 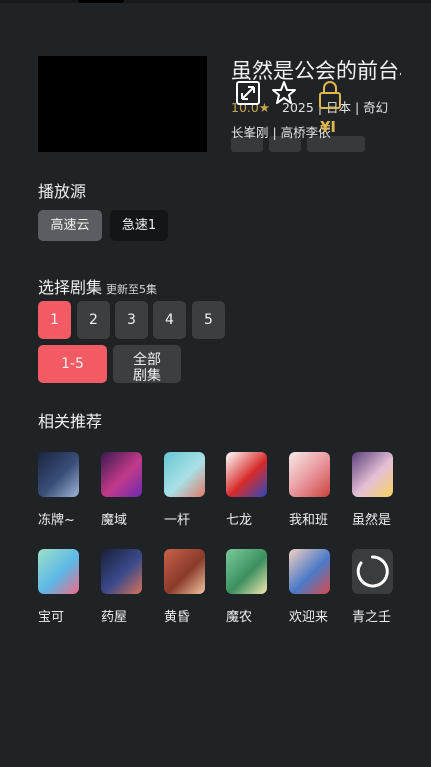 What do you see at coordinates (374, 518) in the screenshot?
I see `recommend-title: 虽然是` at bounding box center [374, 518].